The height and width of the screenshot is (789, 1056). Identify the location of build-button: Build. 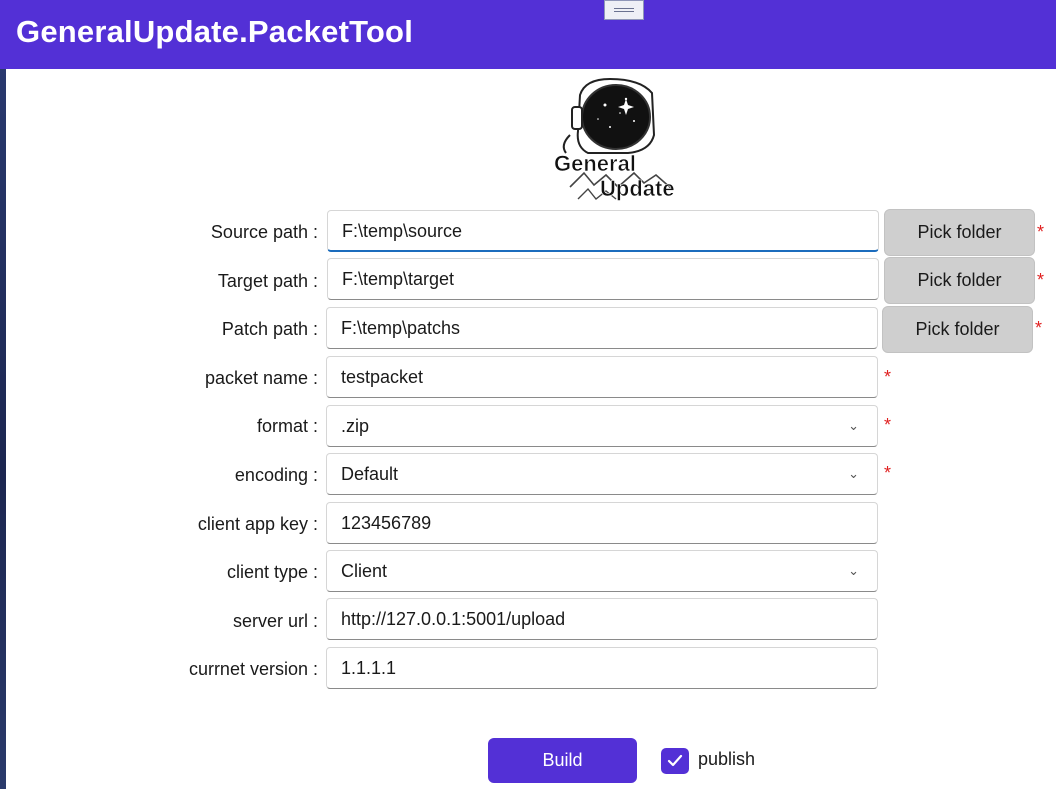
(562, 760).